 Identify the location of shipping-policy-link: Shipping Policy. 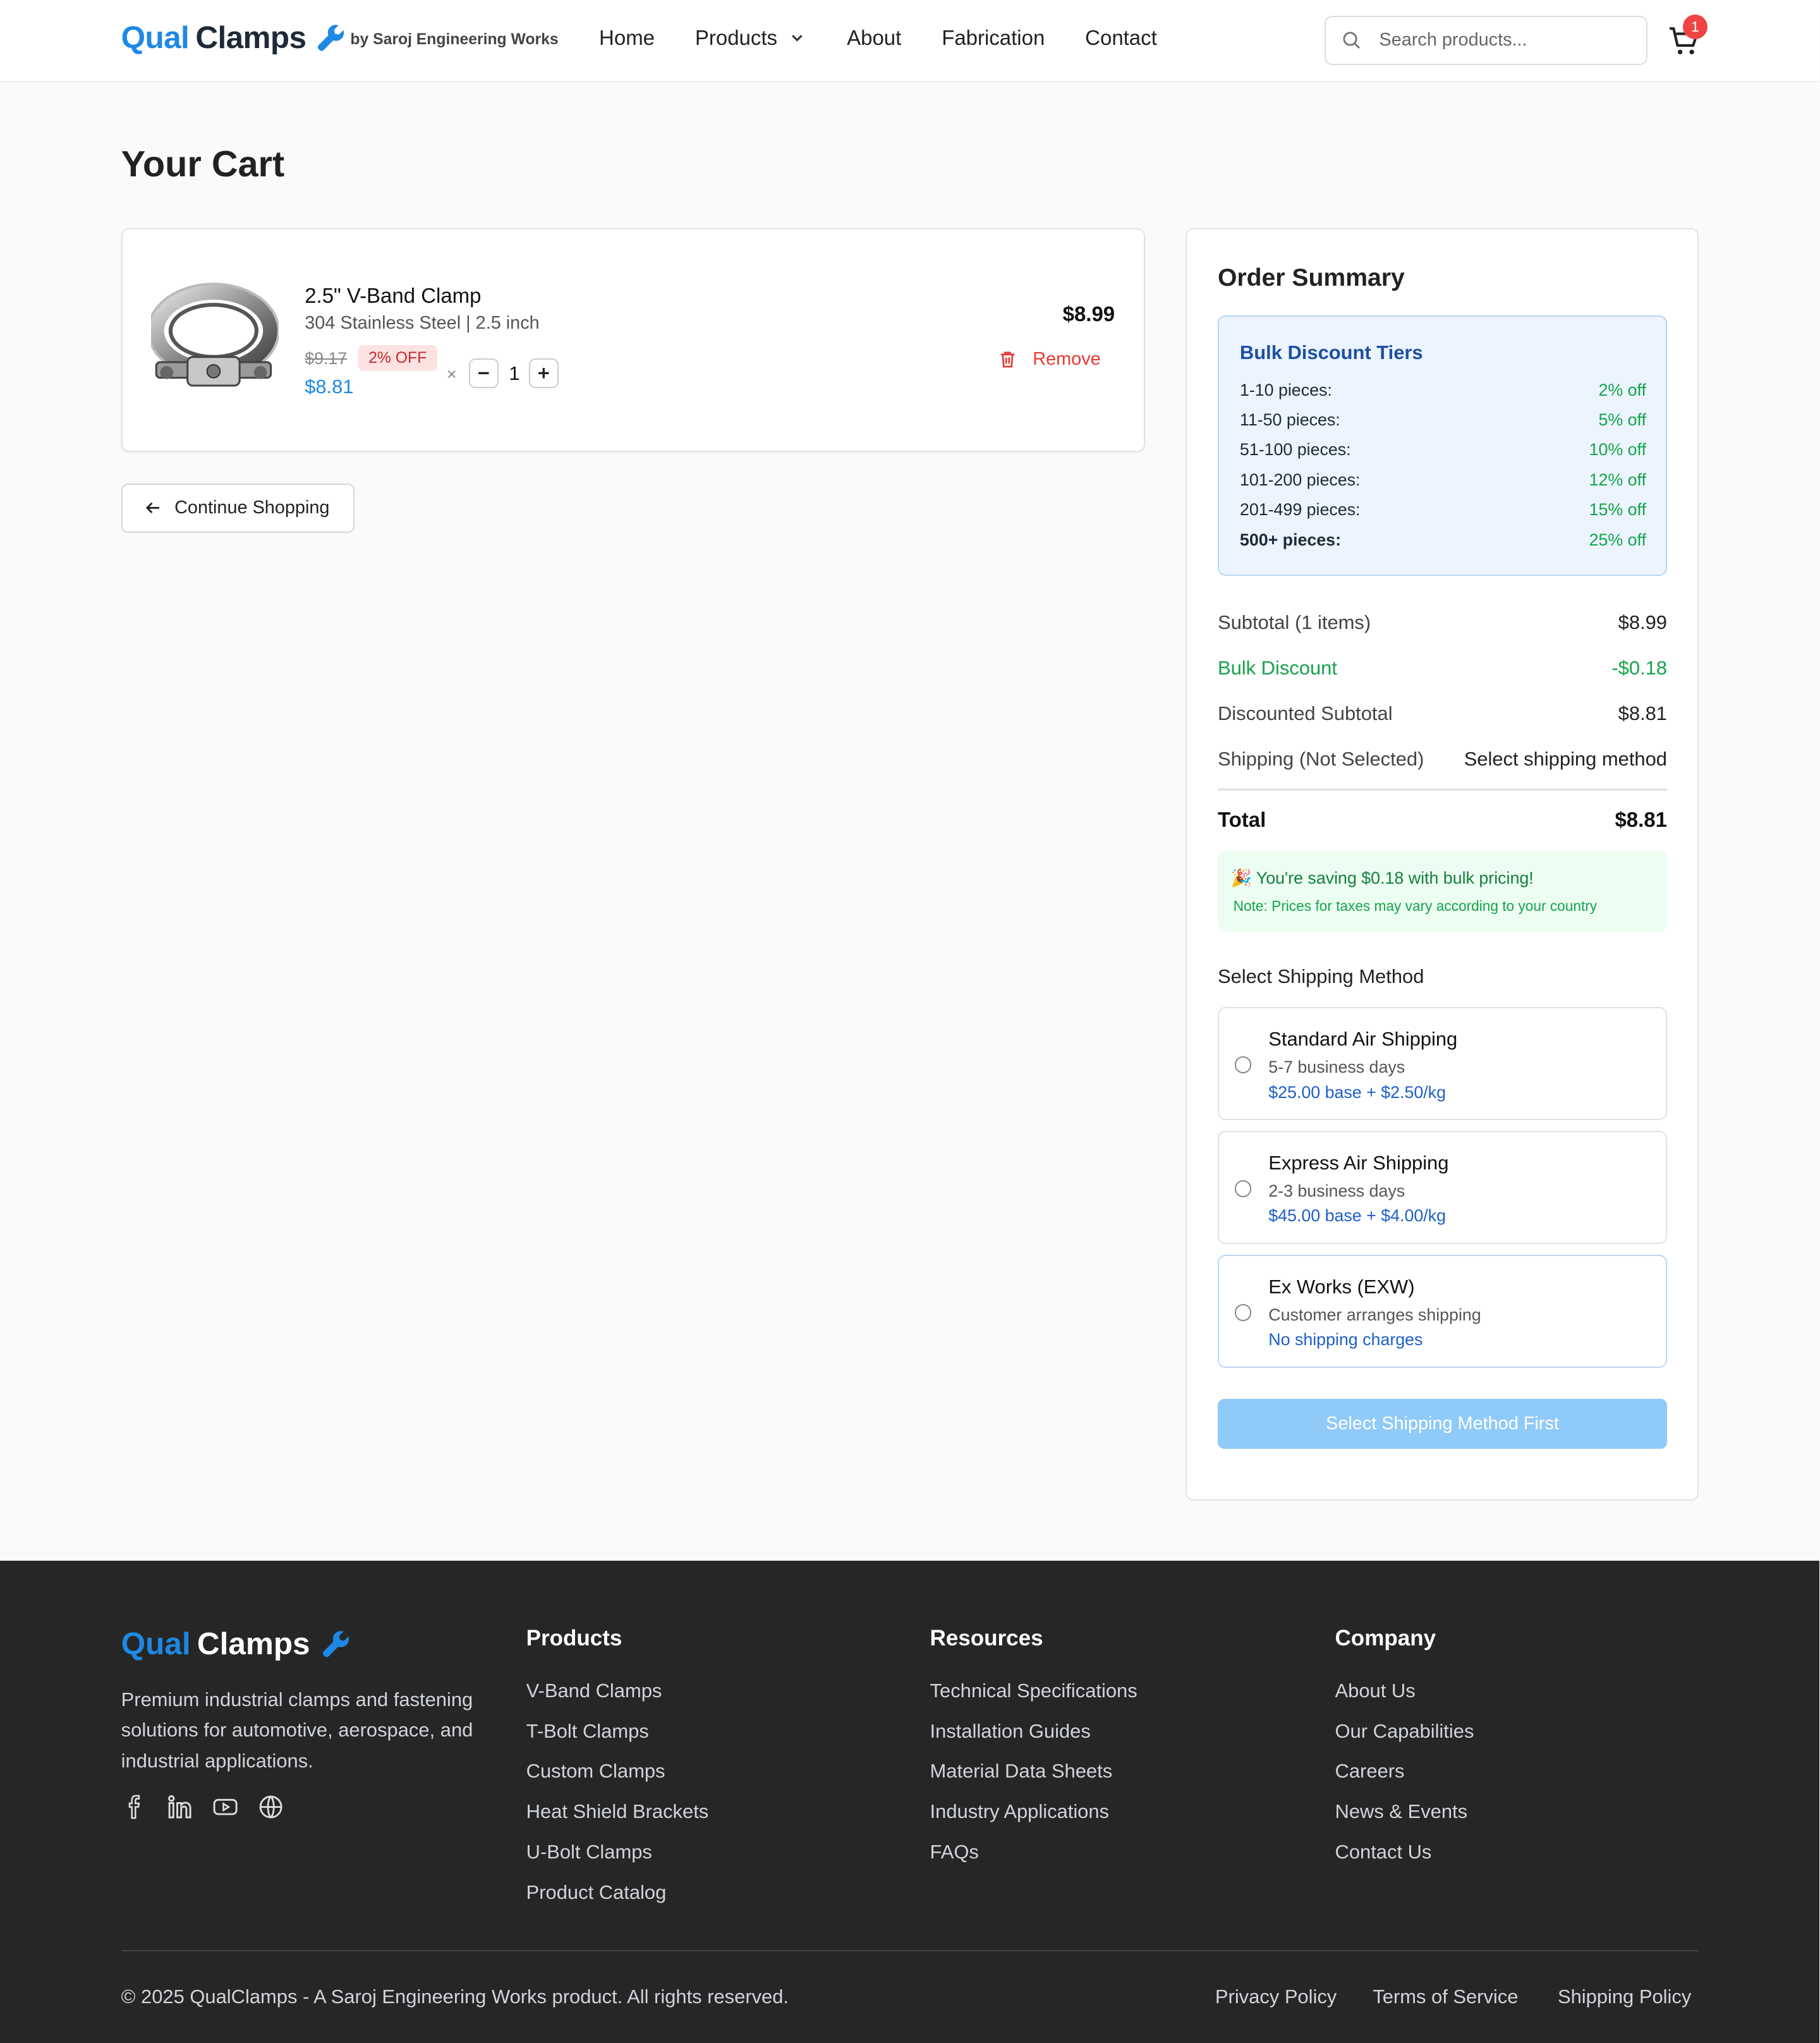
(1624, 1997).